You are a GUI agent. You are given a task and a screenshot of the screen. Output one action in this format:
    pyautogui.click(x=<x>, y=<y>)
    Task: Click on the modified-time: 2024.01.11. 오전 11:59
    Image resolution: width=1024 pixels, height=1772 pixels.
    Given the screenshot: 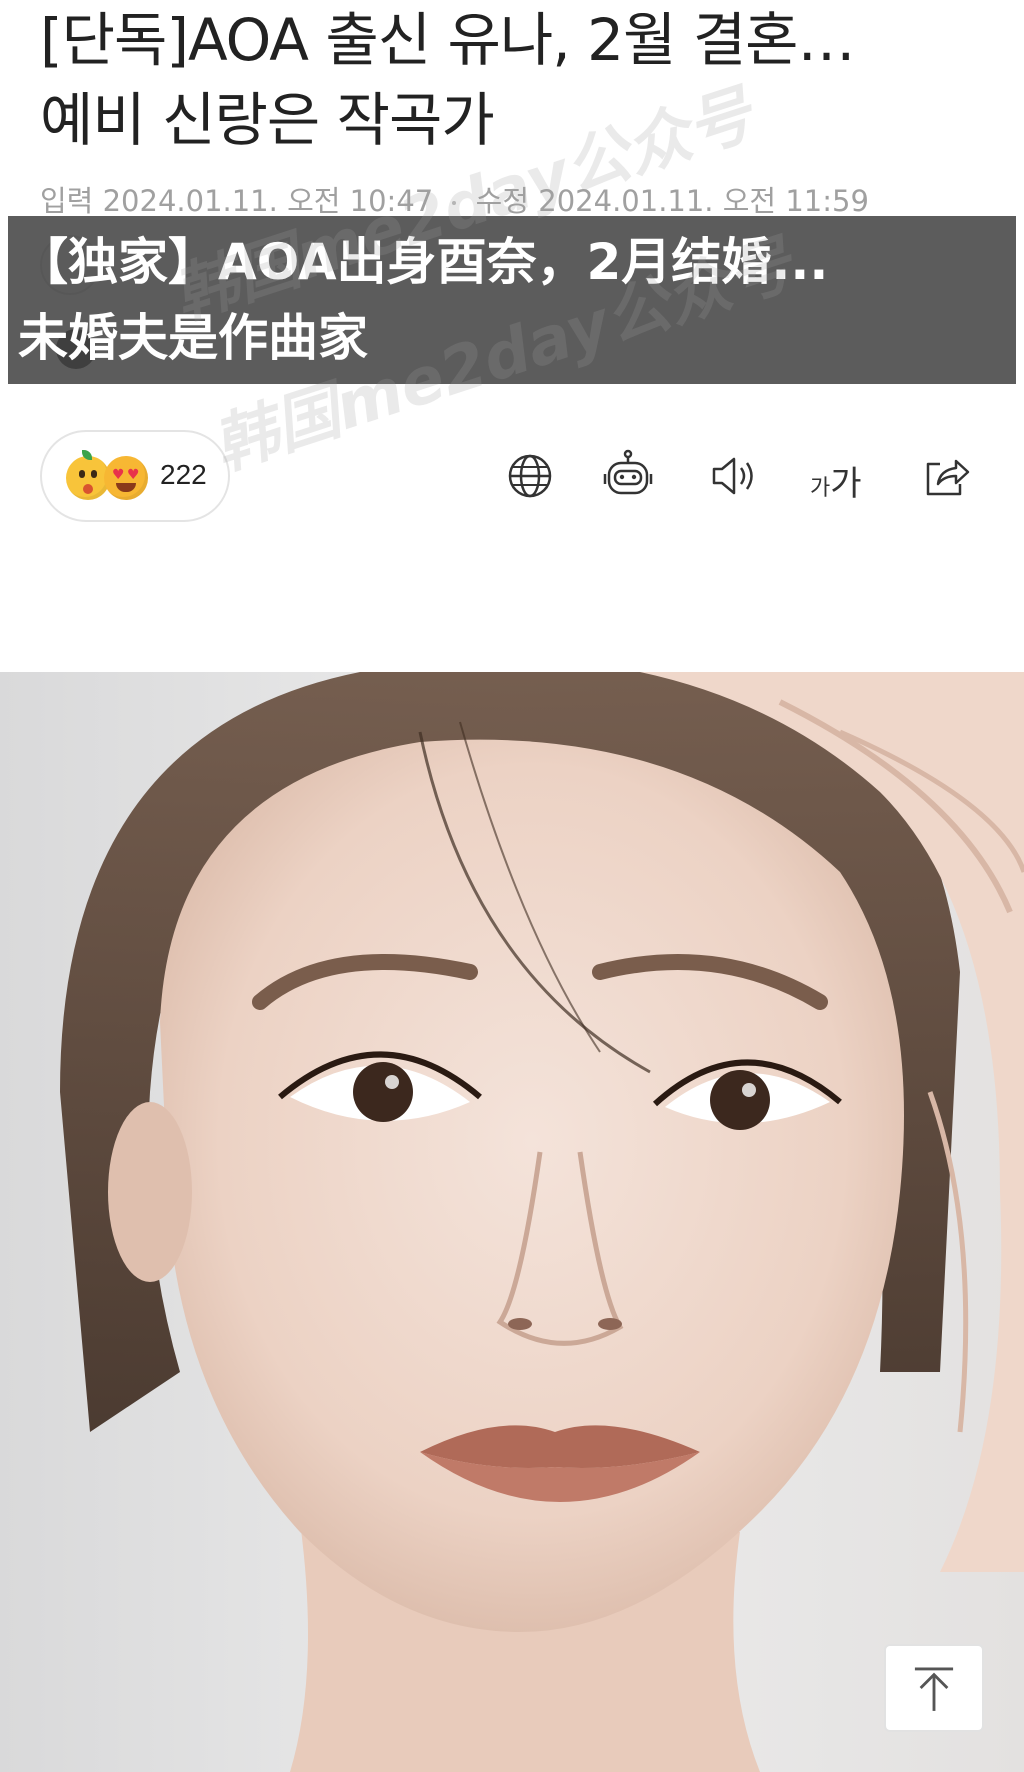 What is the action you would take?
    pyautogui.click(x=703, y=201)
    